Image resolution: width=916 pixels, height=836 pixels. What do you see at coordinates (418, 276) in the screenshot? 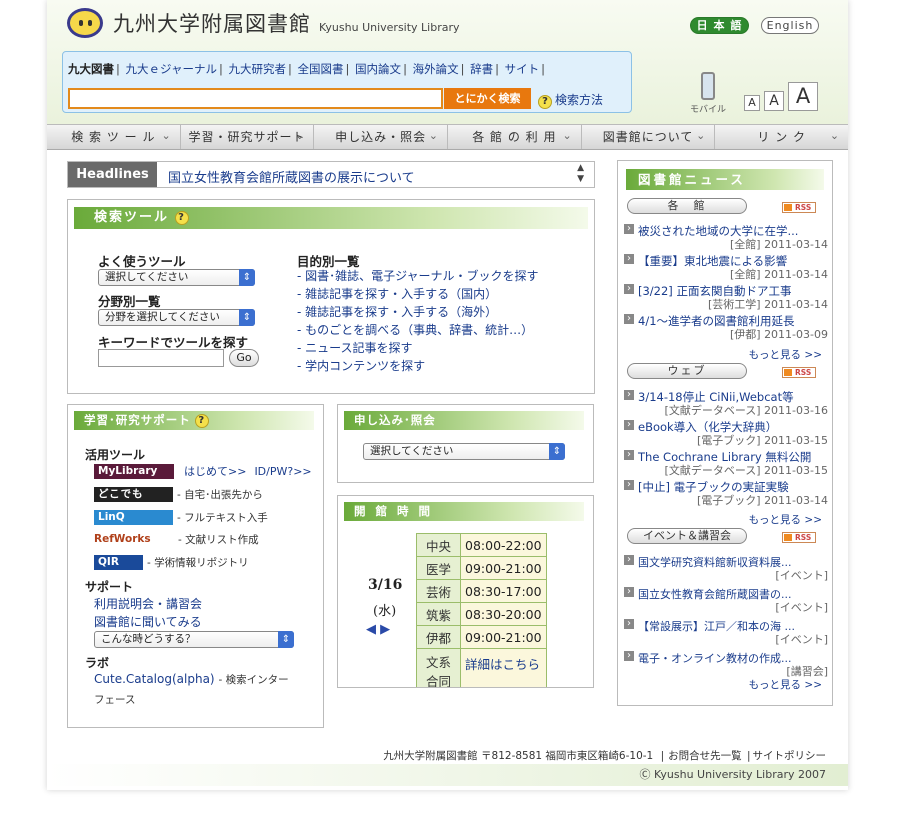
I see `purpose-link: - 図書･雑誌、電子ジャーナル・ブックを探す` at bounding box center [418, 276].